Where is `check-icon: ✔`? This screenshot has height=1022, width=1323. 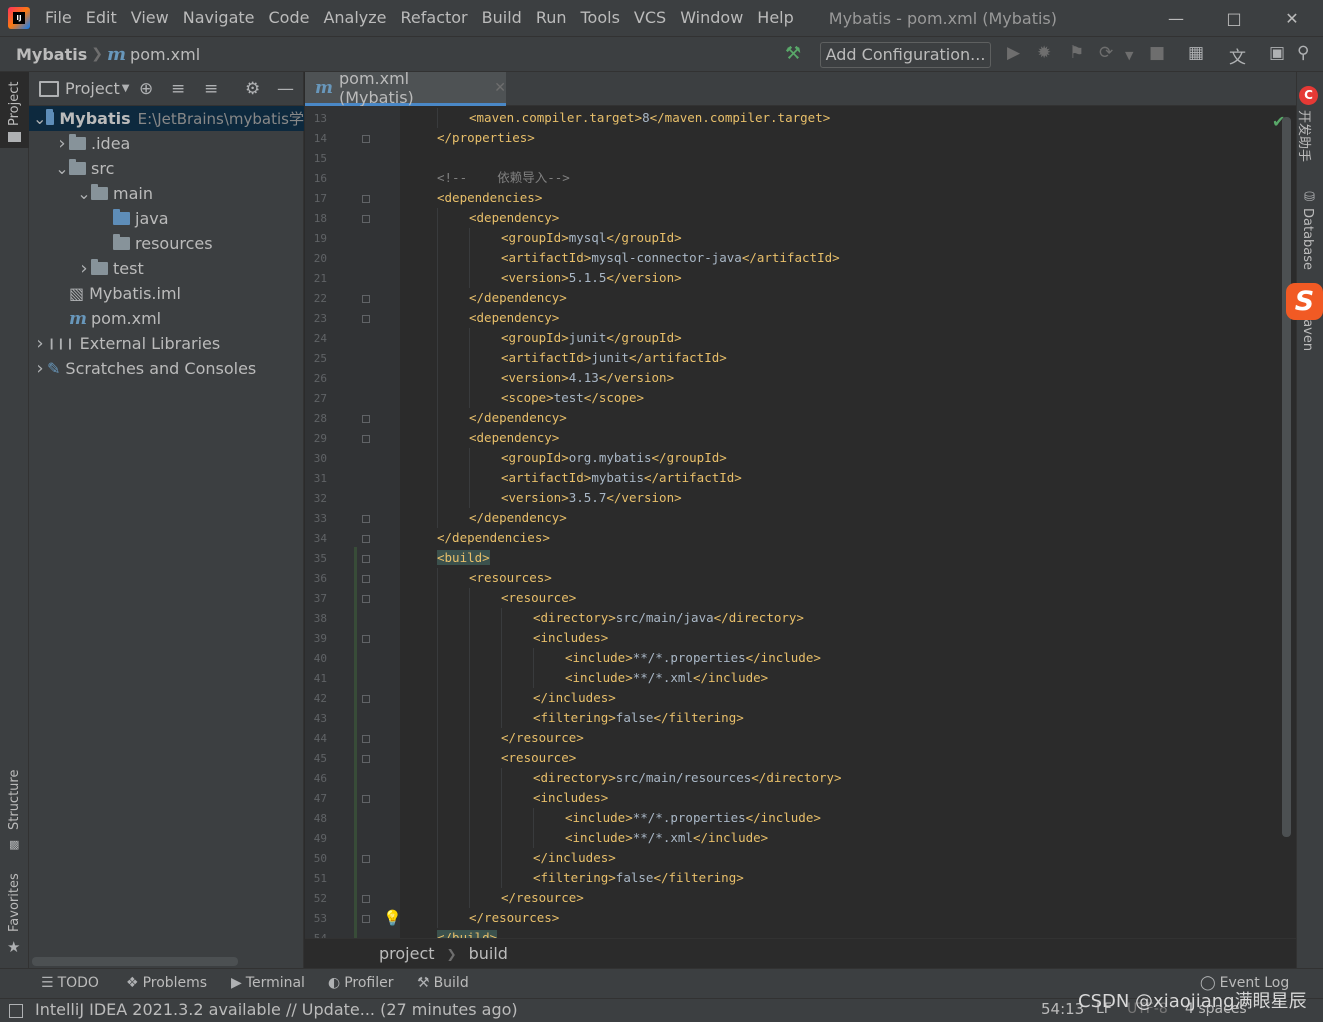
check-icon: ✔ is located at coordinates (1278, 121).